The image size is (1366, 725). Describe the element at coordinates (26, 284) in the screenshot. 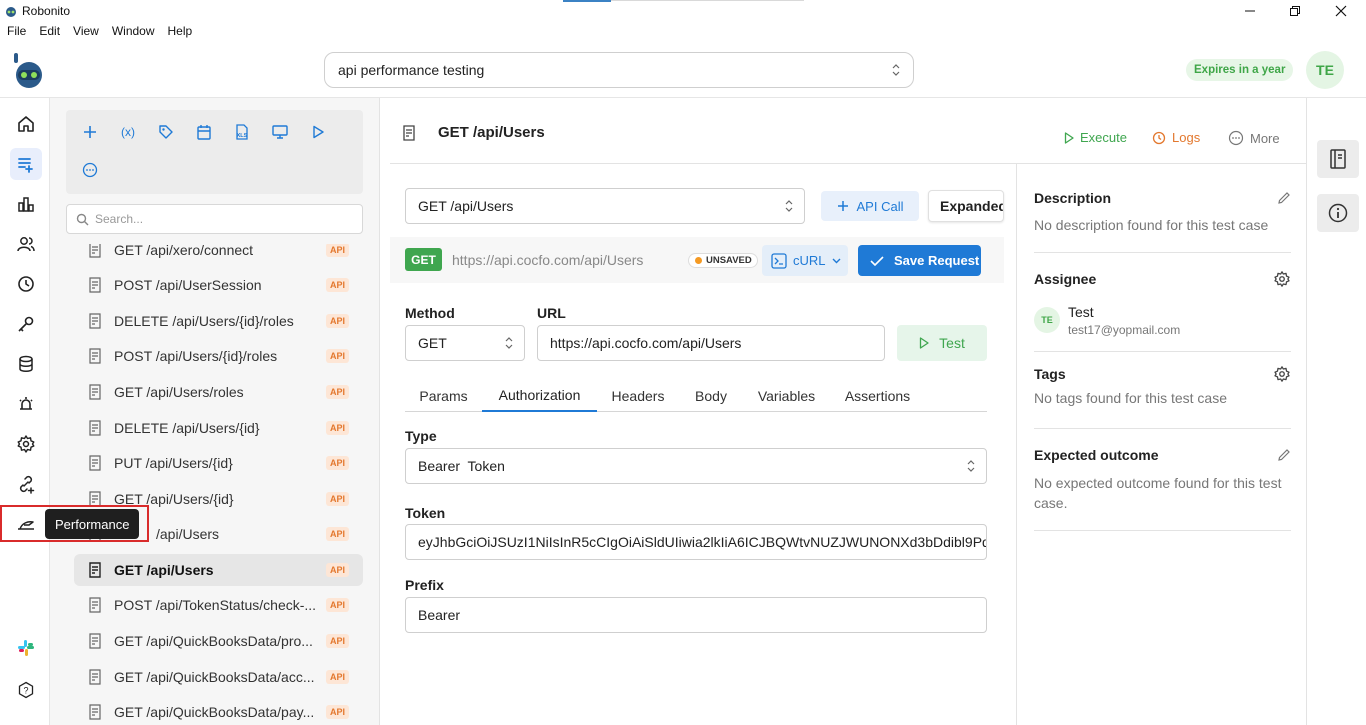

I see `history-icon` at that location.